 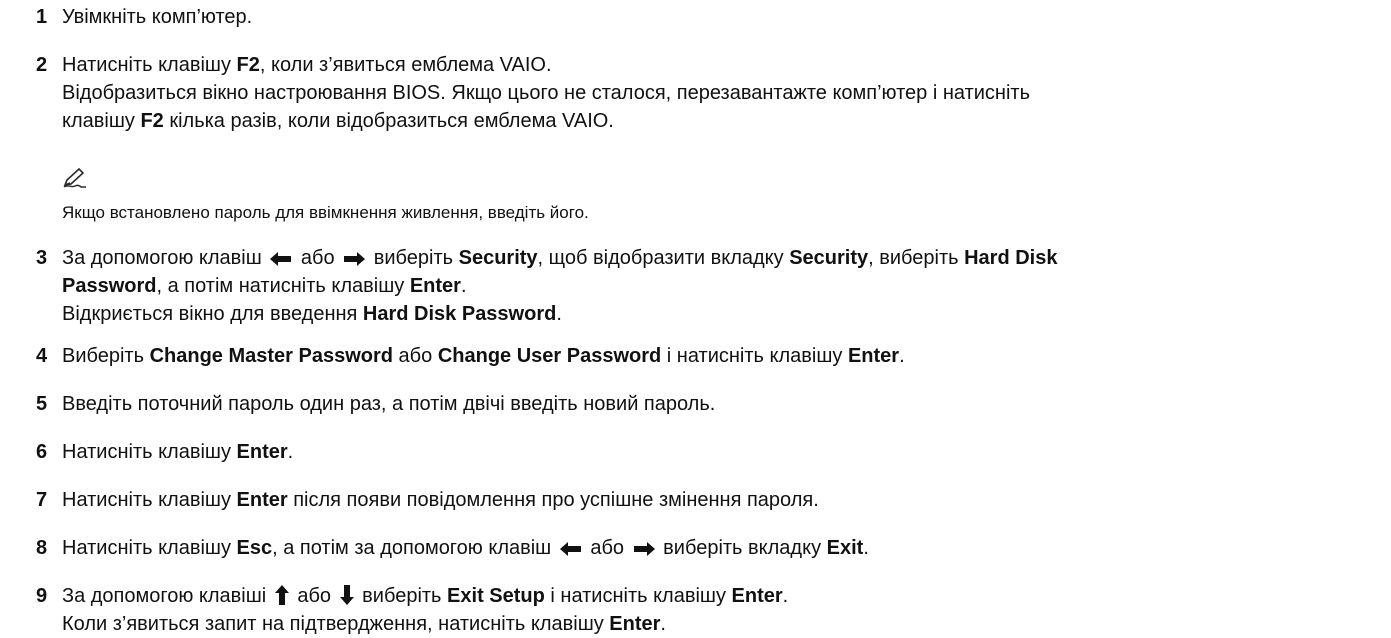 What do you see at coordinates (165, 258) in the screenshot?
I see `text: За допомогою клавіш` at bounding box center [165, 258].